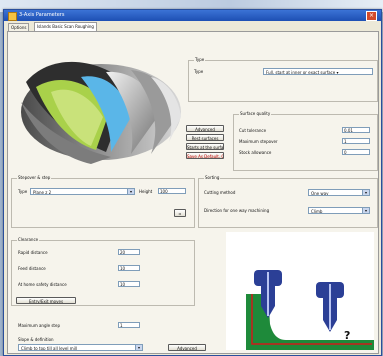 The image size is (383, 356). I want to click on close-button: ×, so click(371, 16).